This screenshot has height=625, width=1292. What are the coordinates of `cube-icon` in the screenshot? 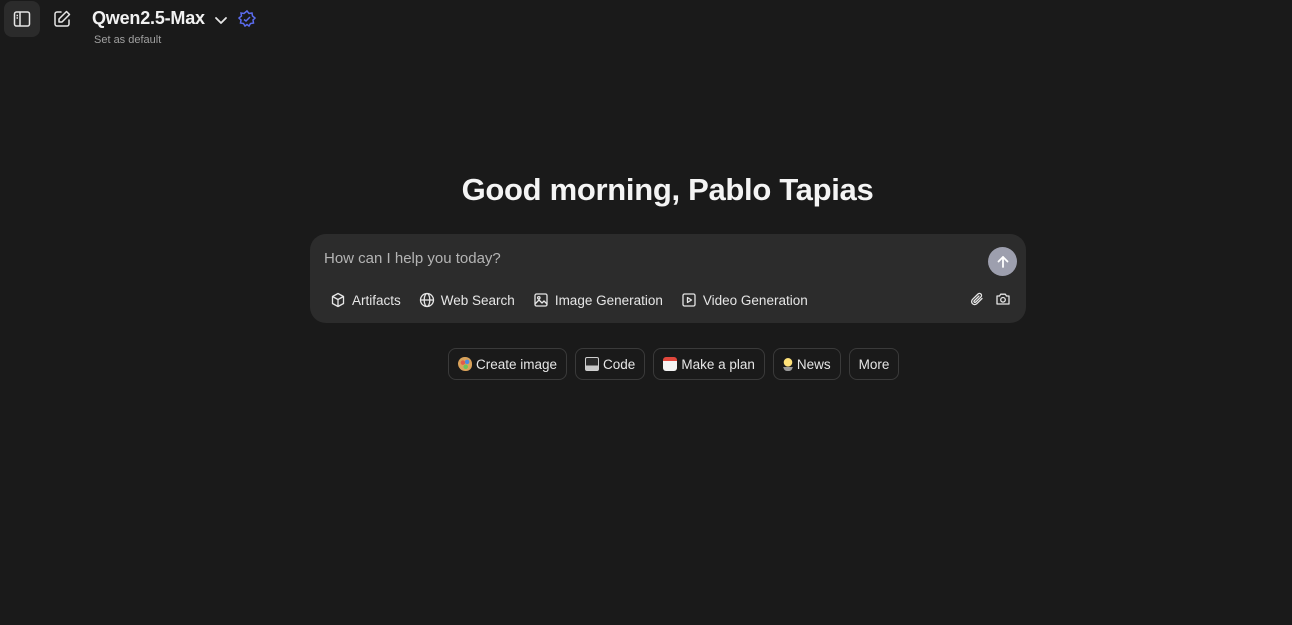 It's located at (338, 300).